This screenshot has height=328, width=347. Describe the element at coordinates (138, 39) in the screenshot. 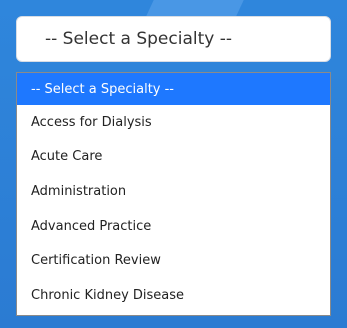

I see `specialty-select-value: -- Select a Specialty --` at that location.